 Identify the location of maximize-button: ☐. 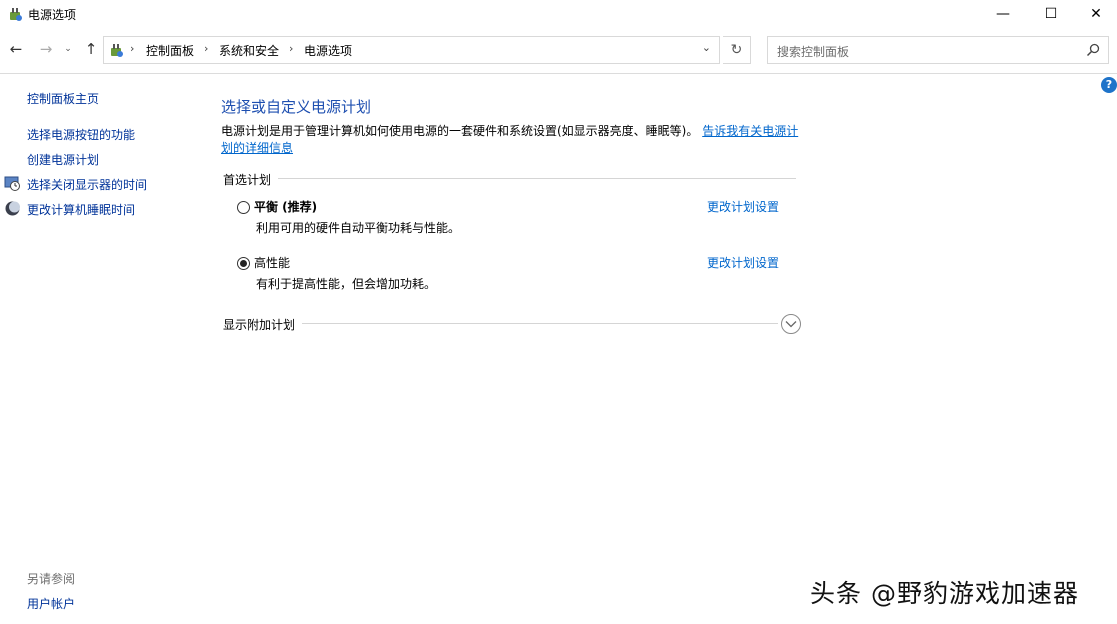
(1051, 14).